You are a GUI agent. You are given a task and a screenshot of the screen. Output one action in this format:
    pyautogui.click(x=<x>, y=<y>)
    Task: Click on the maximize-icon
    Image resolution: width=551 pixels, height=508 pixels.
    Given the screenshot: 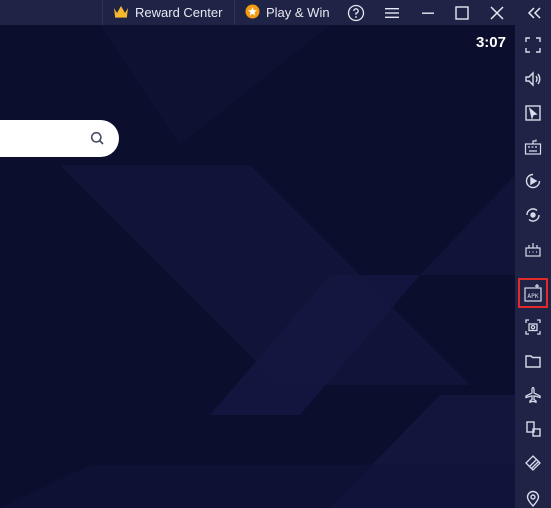 What is the action you would take?
    pyautogui.click(x=462, y=12)
    